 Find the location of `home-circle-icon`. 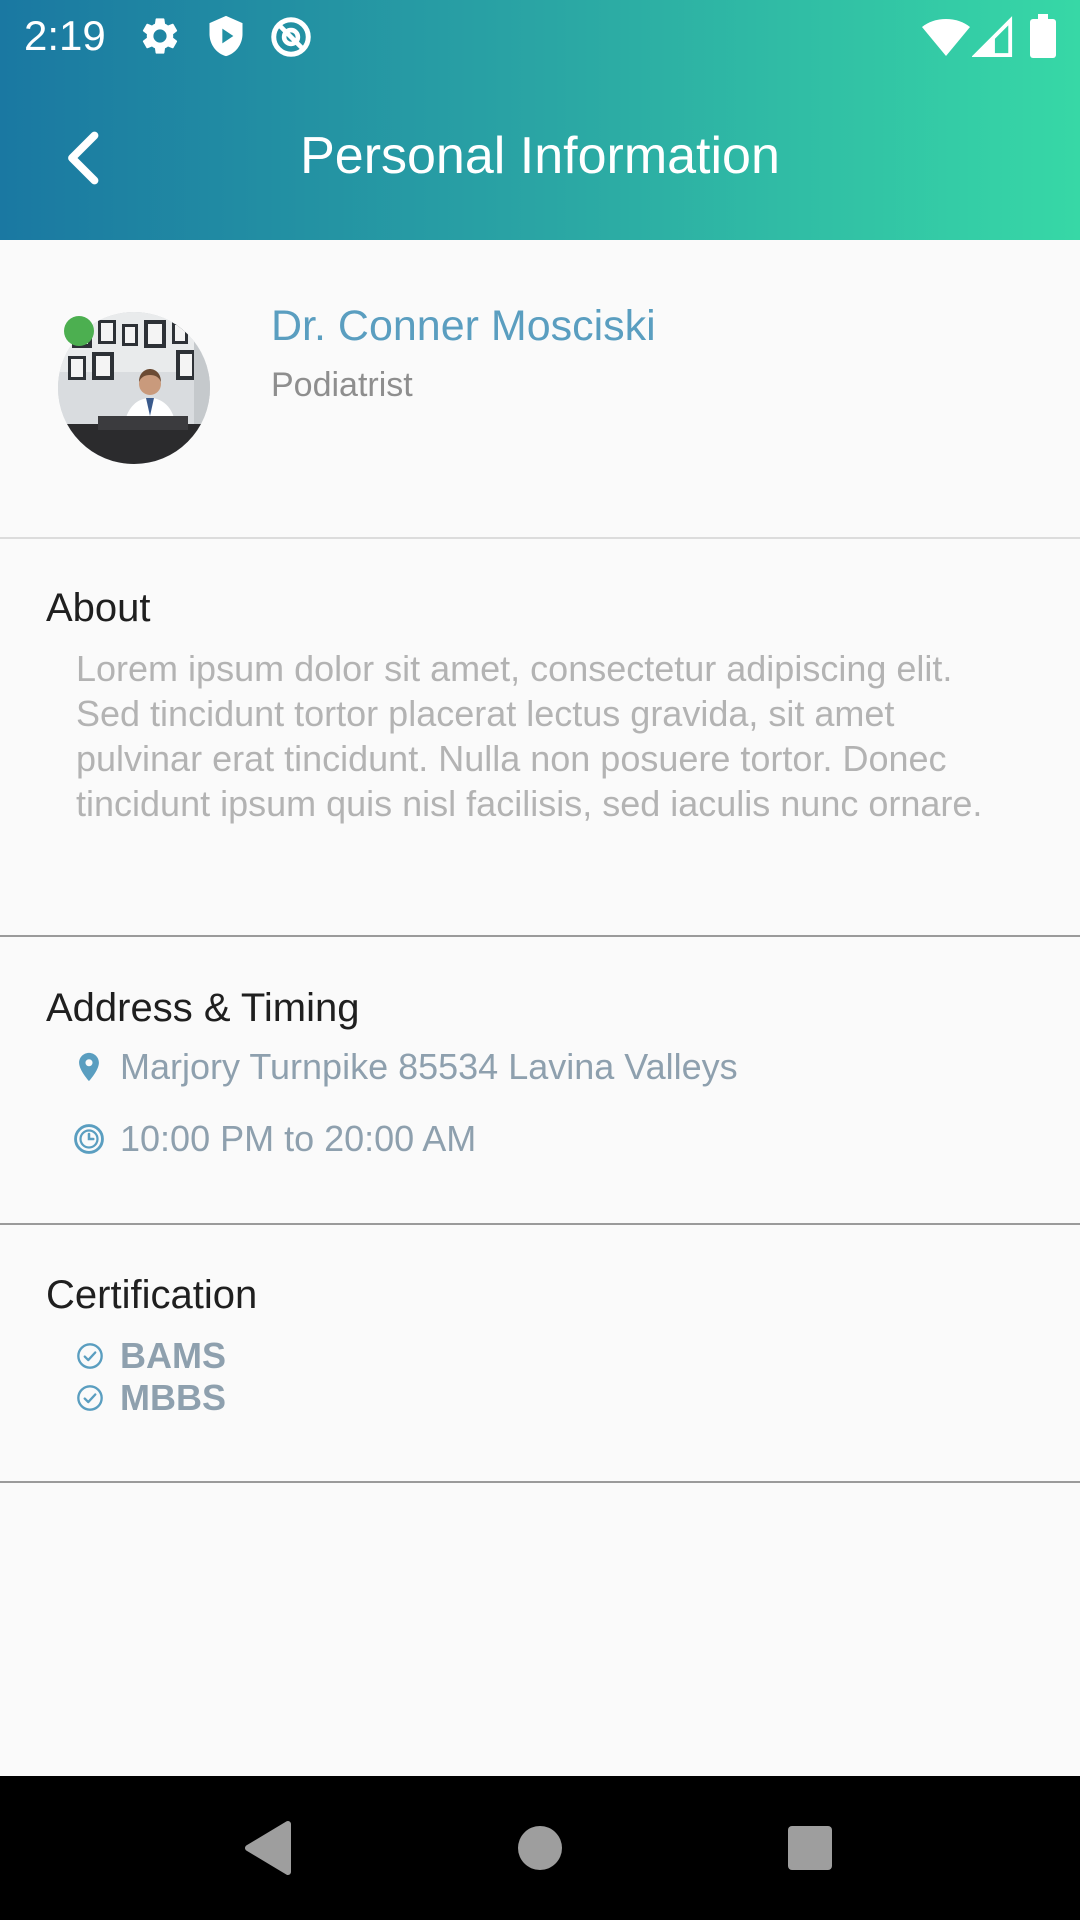

home-circle-icon is located at coordinates (540, 1848).